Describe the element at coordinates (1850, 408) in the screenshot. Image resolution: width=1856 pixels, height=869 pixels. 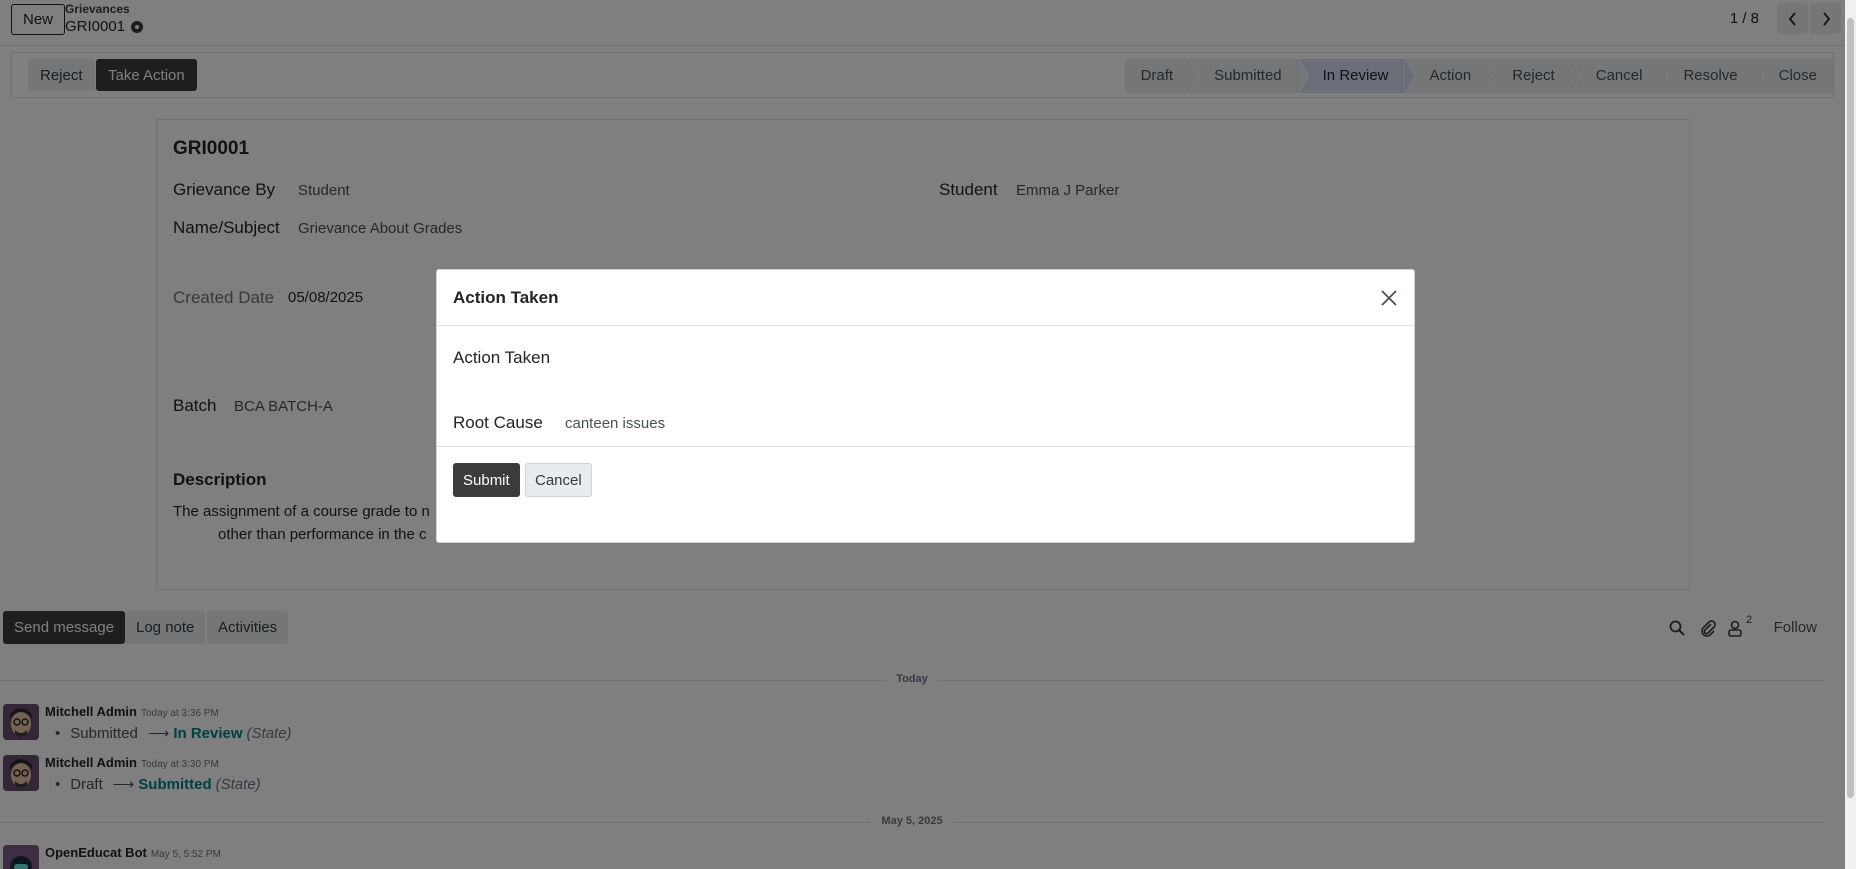
I see `scrollbar-thumb` at that location.